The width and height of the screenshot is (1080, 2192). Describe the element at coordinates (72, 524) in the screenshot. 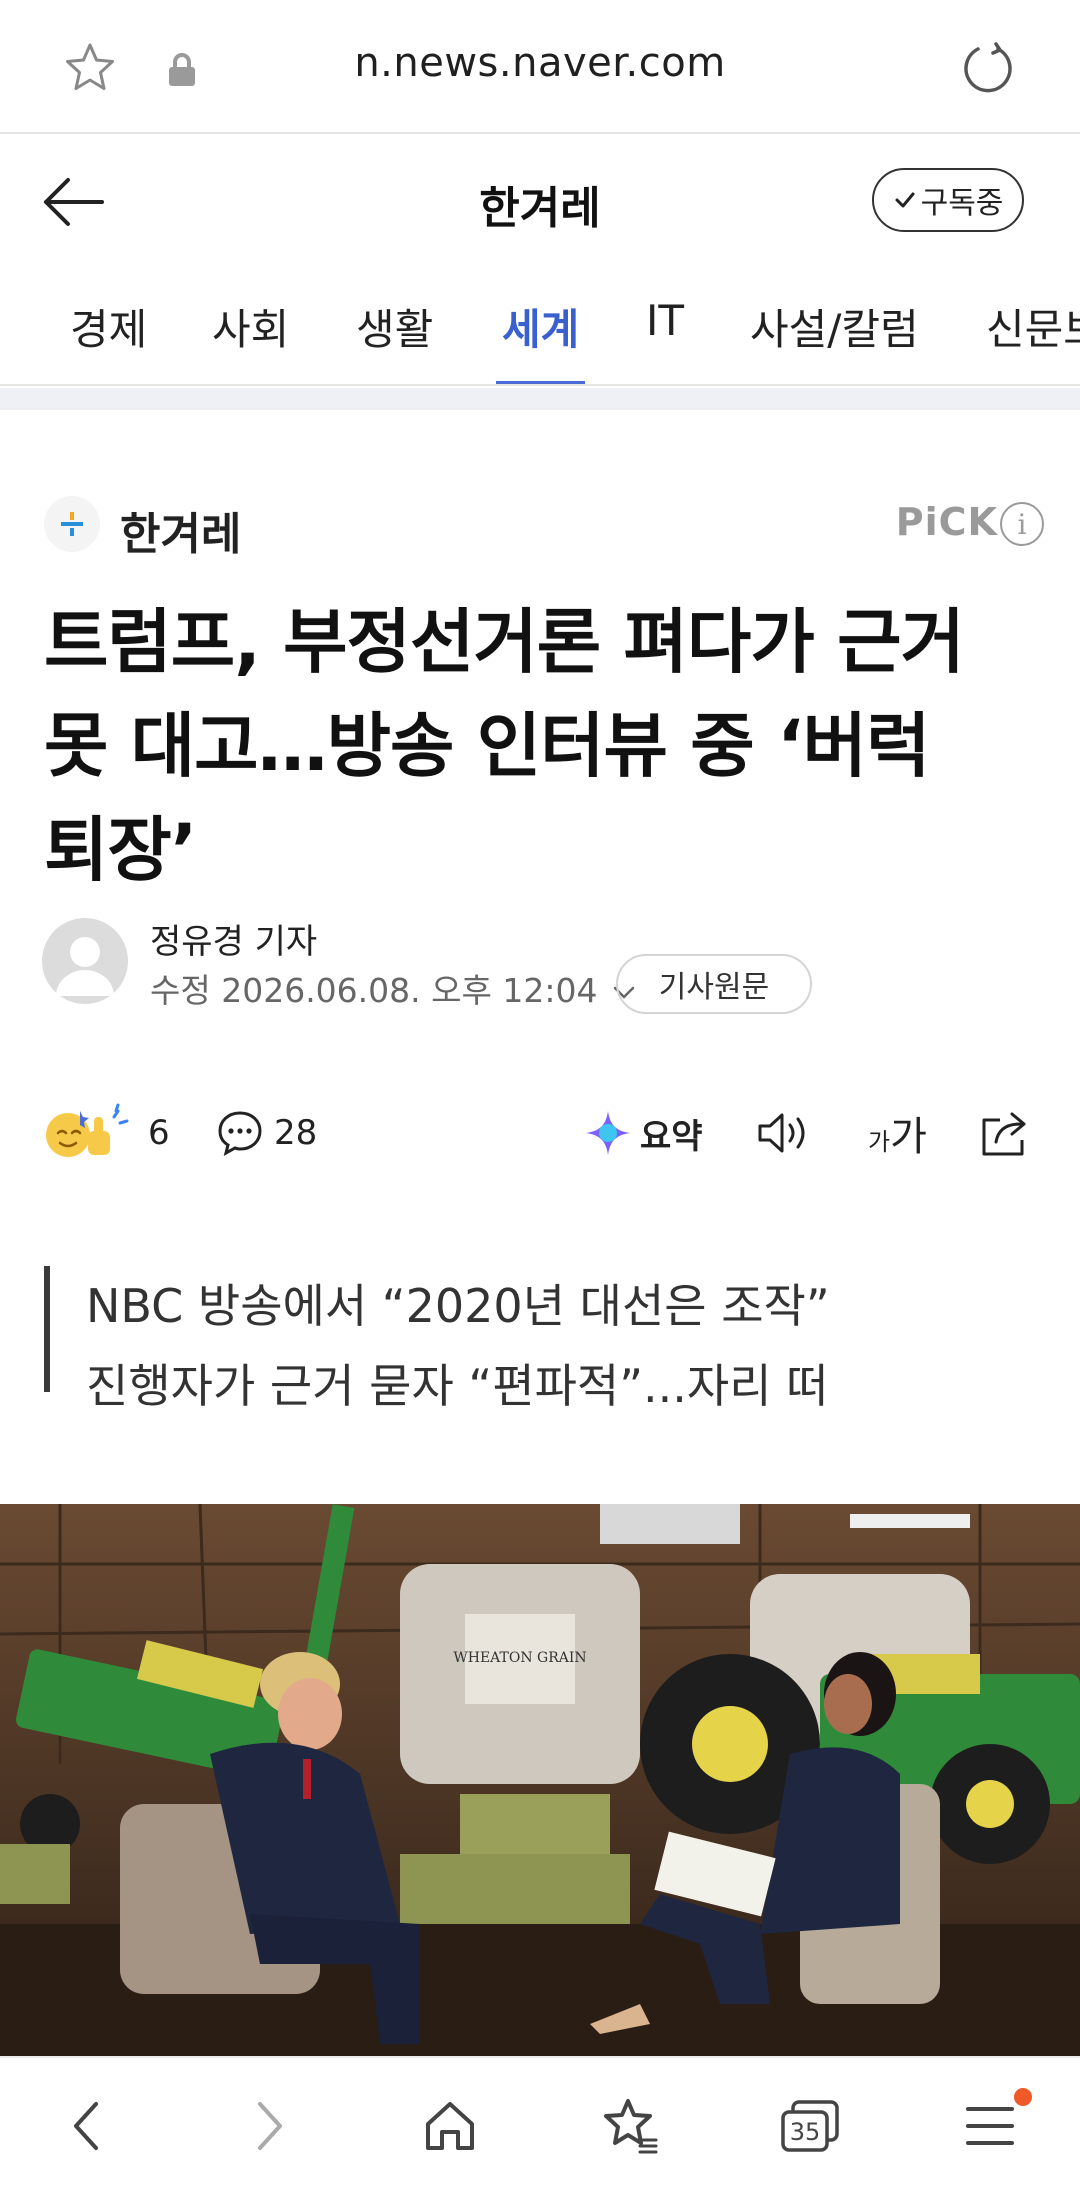

I see `press-logo-icon` at that location.